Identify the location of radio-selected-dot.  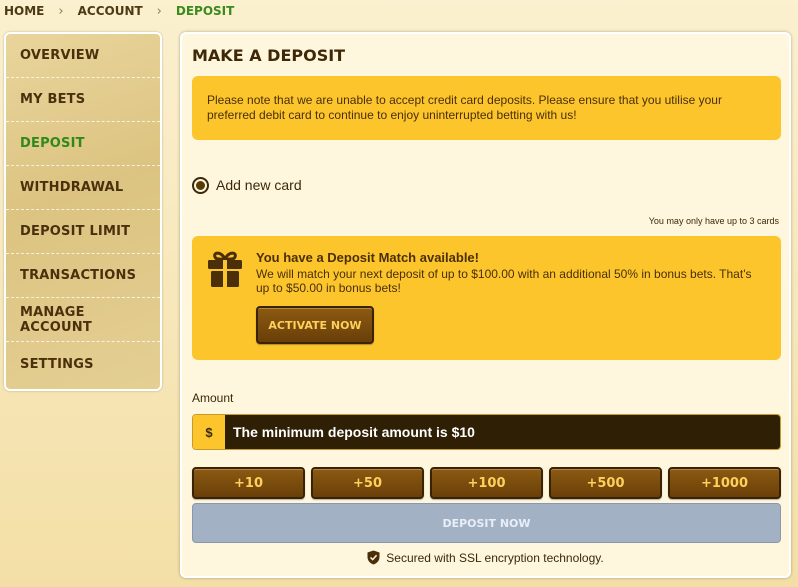
(200, 185).